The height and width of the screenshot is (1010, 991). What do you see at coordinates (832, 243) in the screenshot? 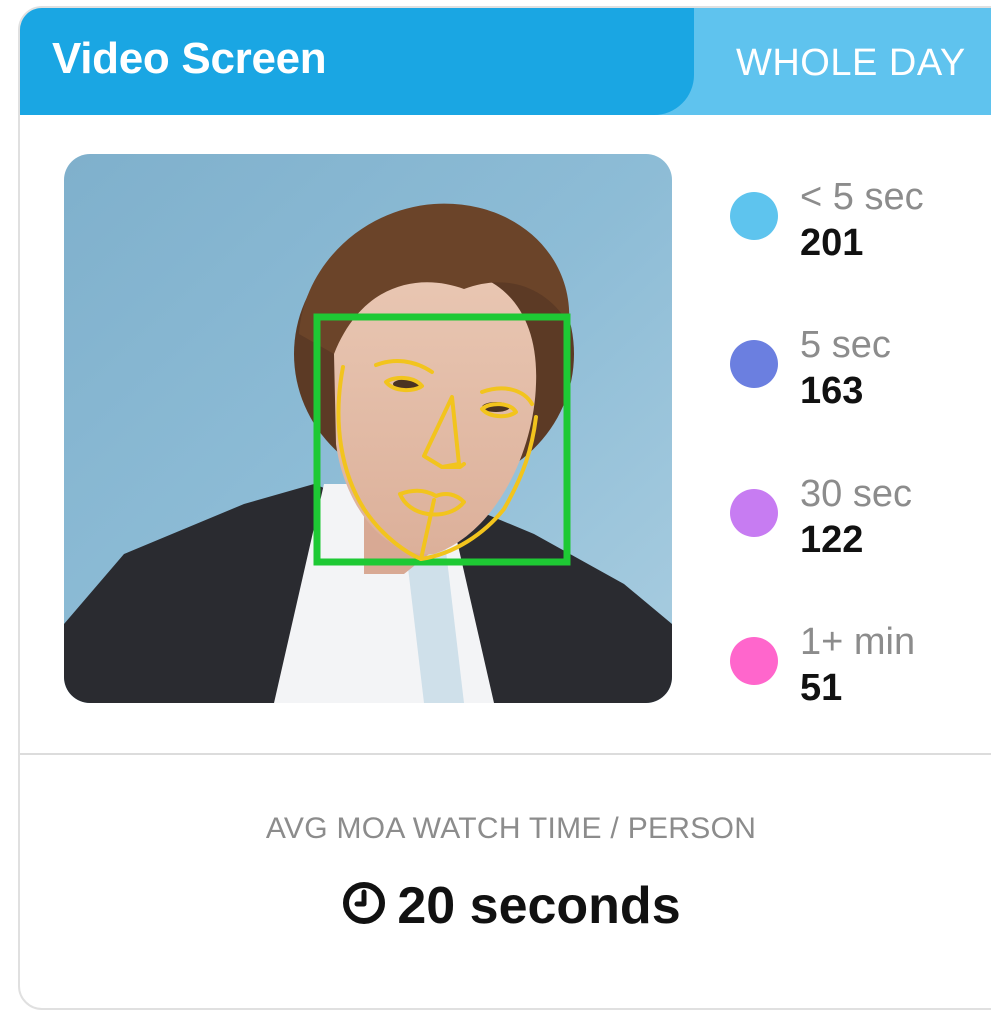
I see `legend-value: 201` at bounding box center [832, 243].